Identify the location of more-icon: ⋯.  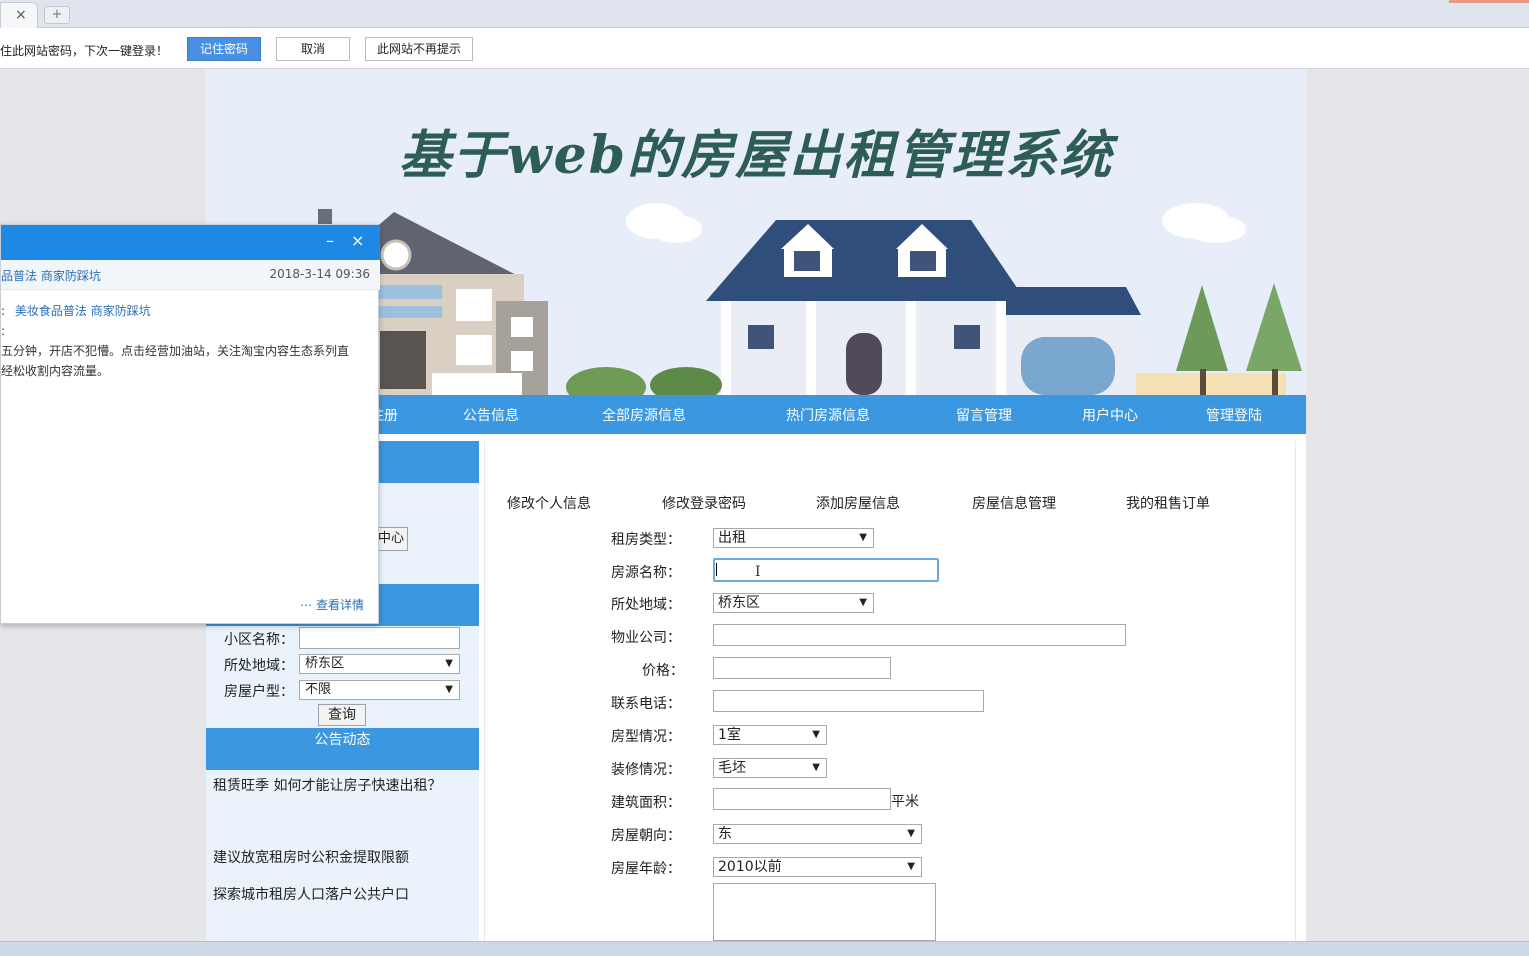
(306, 605).